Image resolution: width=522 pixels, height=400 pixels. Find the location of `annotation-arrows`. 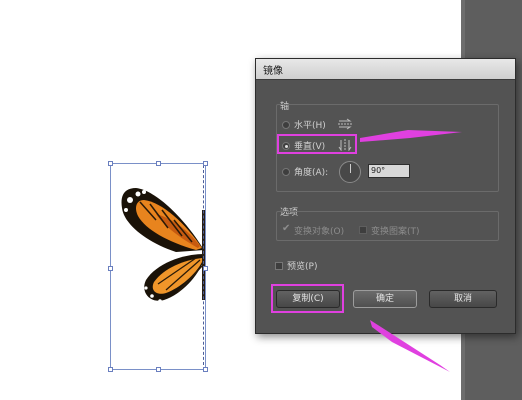

annotation-arrows is located at coordinates (411, 251).